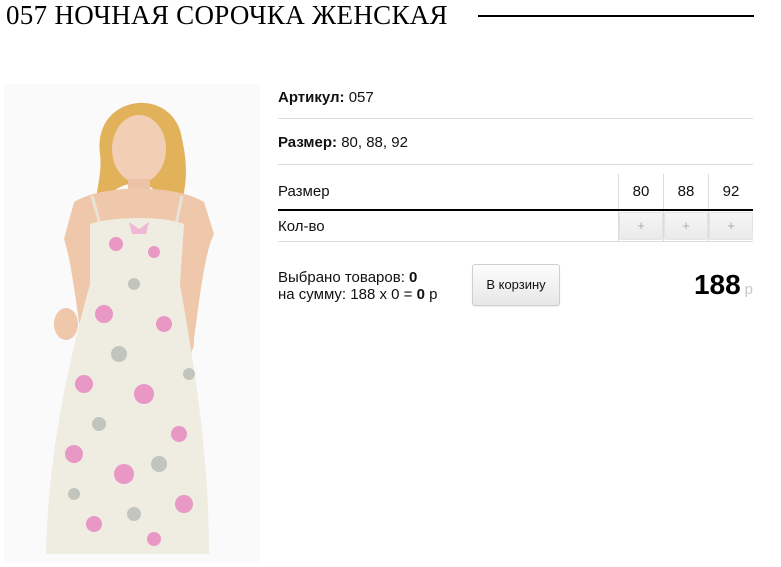 Image resolution: width=781 pixels, height=567 pixels. I want to click on page-header: 057 НОЧНАЯ СОРОЧКА ЖЕНСКАЯ, so click(380, 16).